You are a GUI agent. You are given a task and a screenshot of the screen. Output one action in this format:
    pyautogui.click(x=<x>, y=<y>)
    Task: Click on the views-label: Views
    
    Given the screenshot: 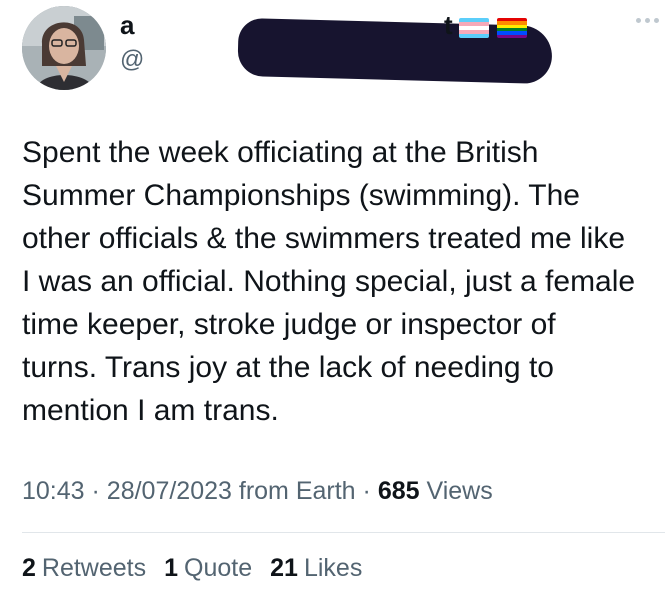 What is the action you would take?
    pyautogui.click(x=459, y=491)
    